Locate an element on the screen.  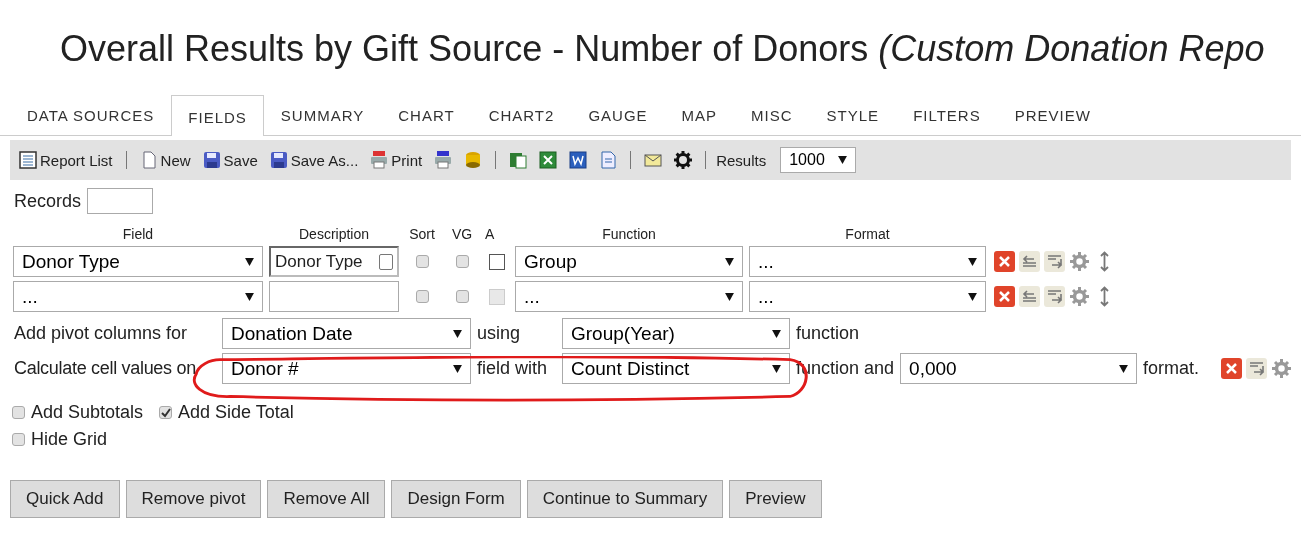
cell-values-label: Calculate cell values on is located at coordinates (105, 368).